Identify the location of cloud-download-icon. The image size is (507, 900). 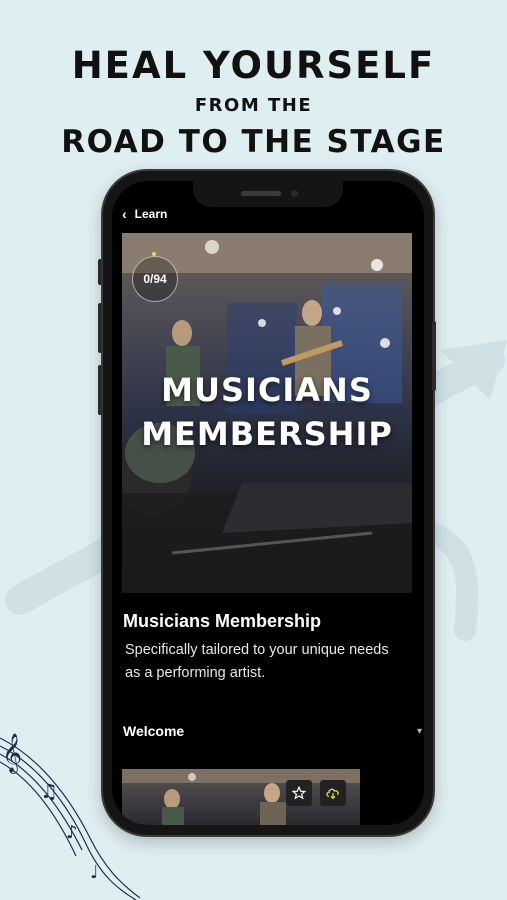
(332, 794).